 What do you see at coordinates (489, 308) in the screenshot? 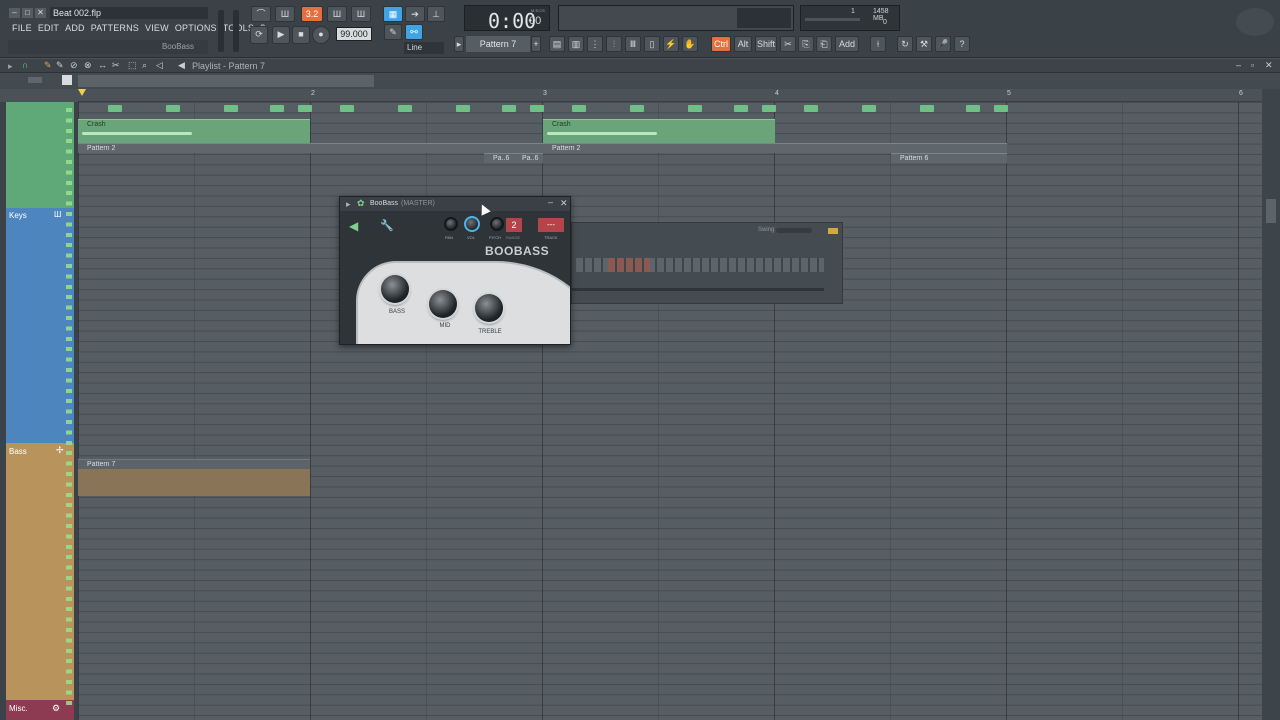
I see `treble-knob` at bounding box center [489, 308].